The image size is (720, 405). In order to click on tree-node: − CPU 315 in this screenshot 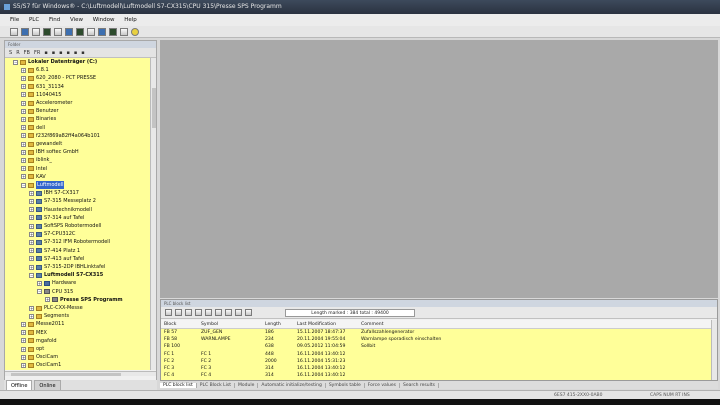, I will do `click(55, 292)`.